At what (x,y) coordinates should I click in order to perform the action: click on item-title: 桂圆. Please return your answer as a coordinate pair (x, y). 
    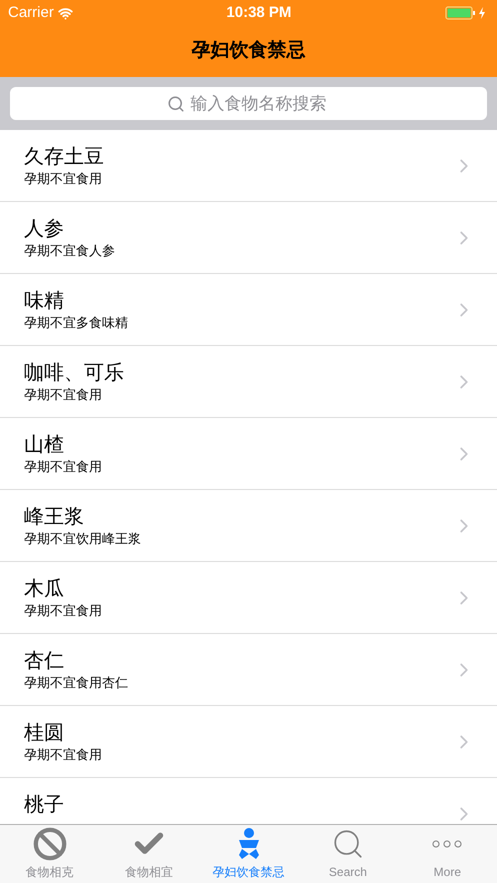
    Looking at the image, I should click on (44, 733).